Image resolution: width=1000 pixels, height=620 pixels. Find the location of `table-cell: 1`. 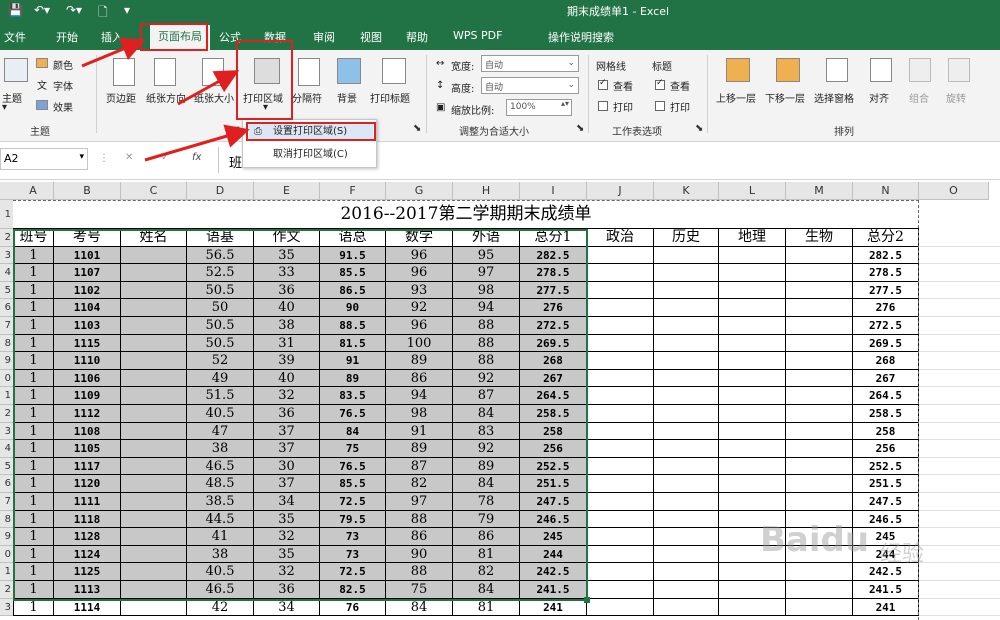

table-cell: 1 is located at coordinates (33, 554).